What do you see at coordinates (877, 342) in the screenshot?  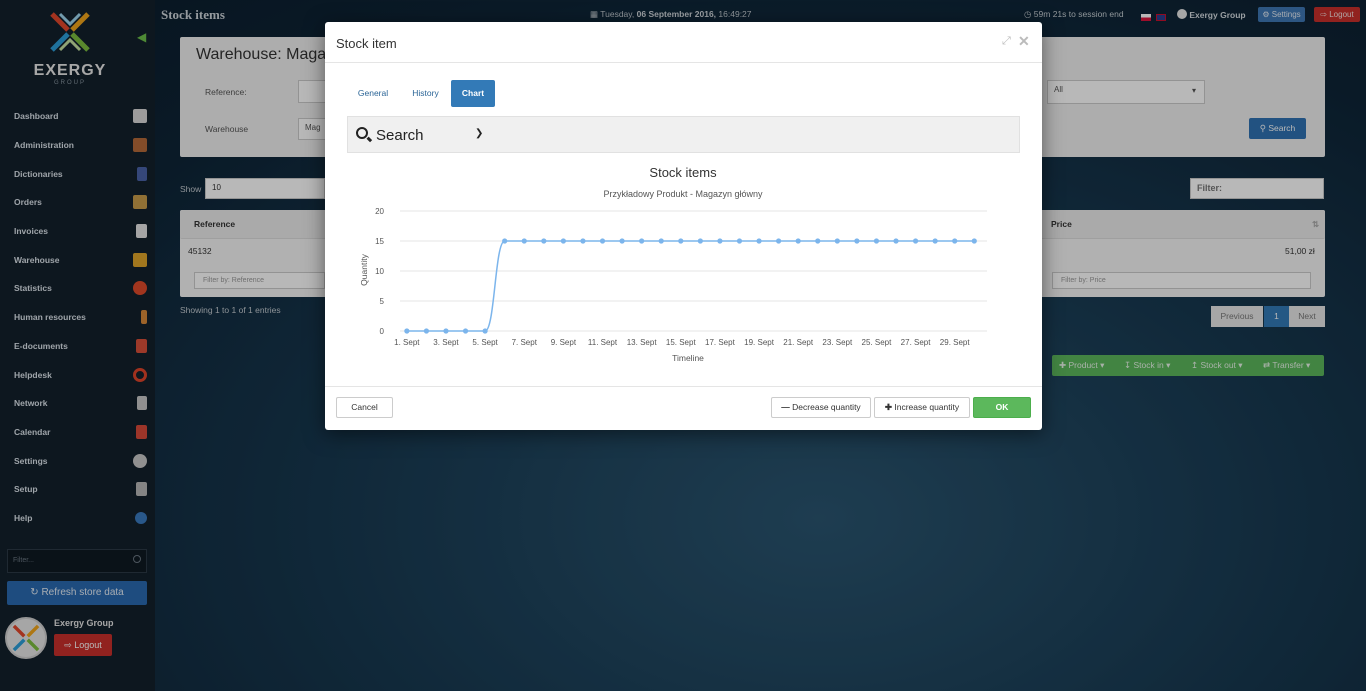 I see `x-tick-label: 25. Sept` at bounding box center [877, 342].